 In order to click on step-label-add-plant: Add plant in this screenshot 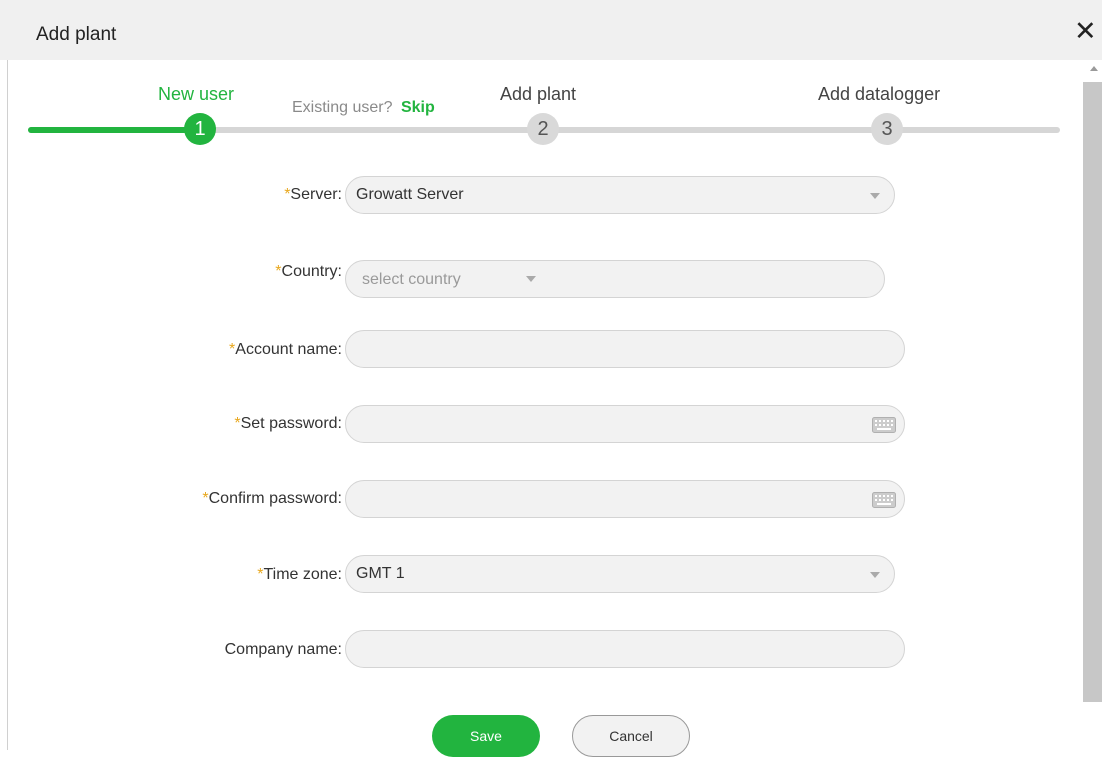, I will do `click(538, 94)`.